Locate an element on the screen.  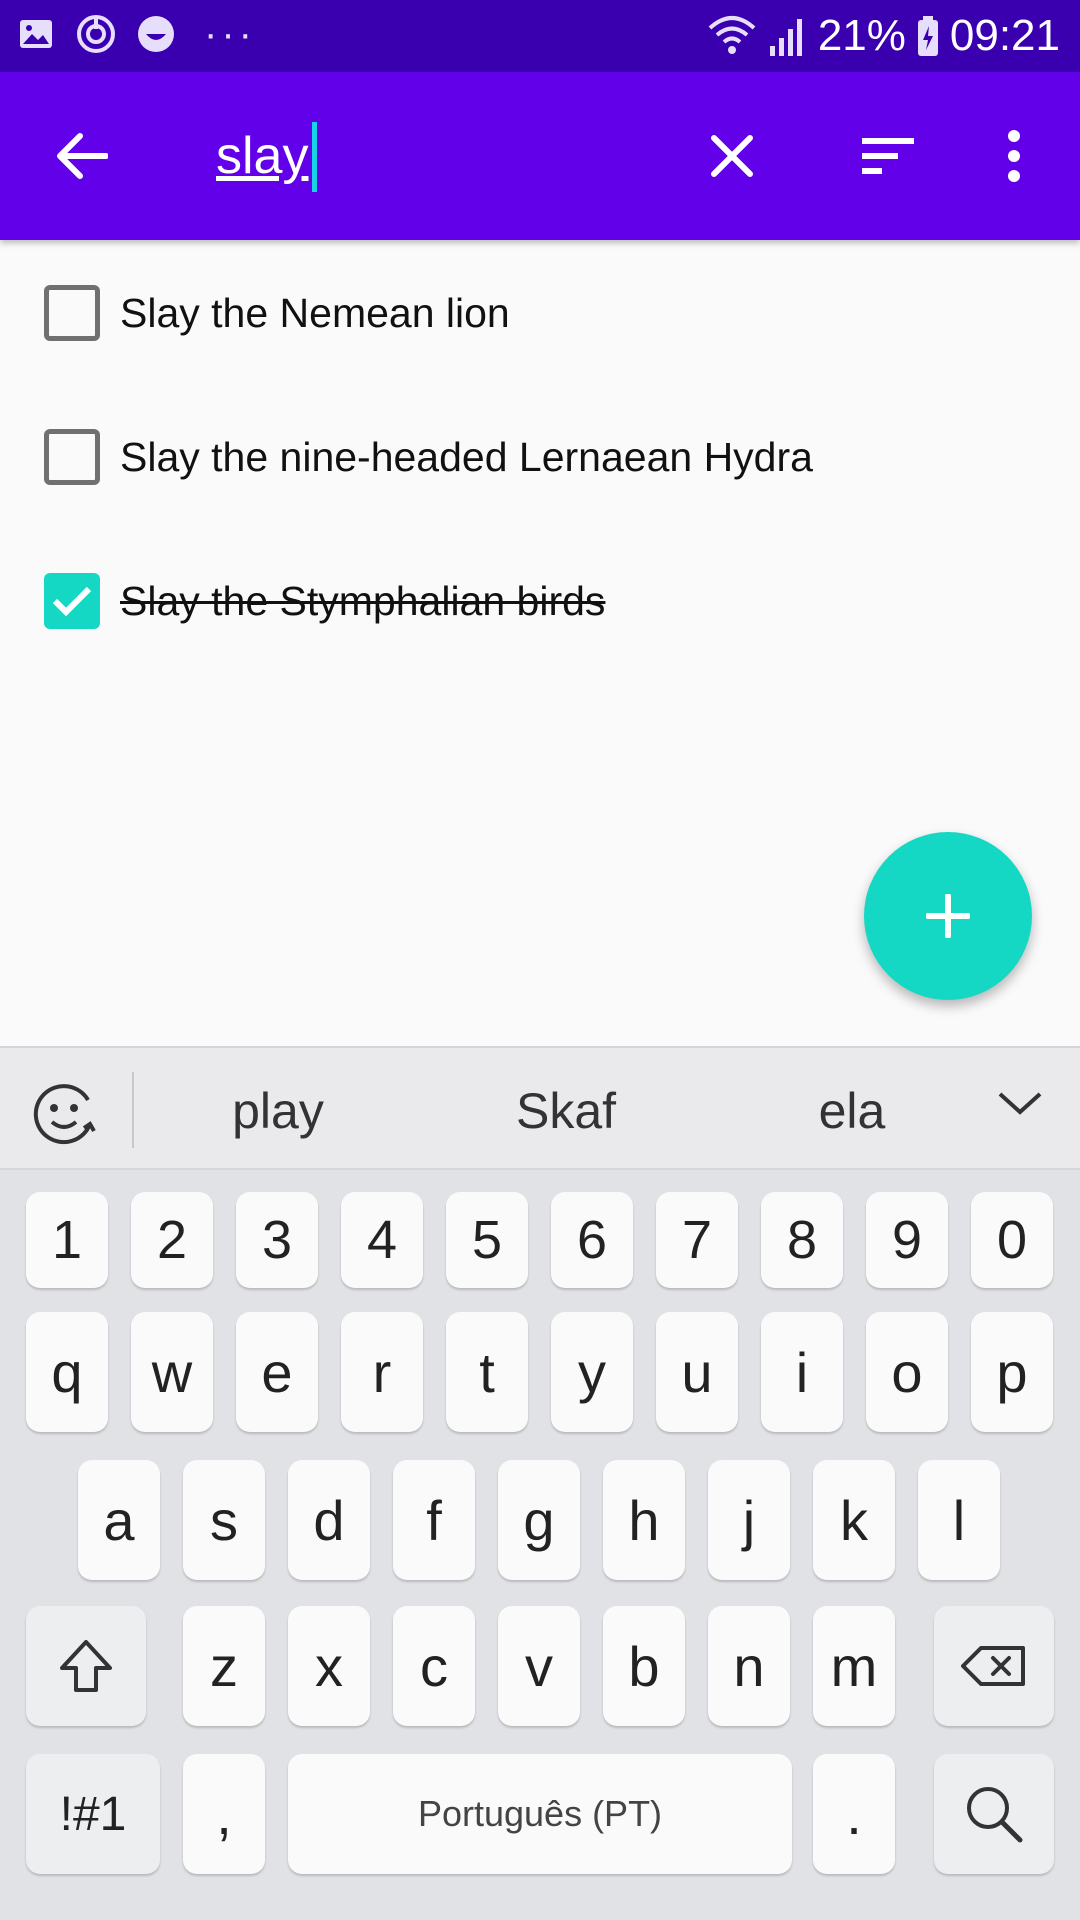
key-h: h is located at coordinates (644, 1520).